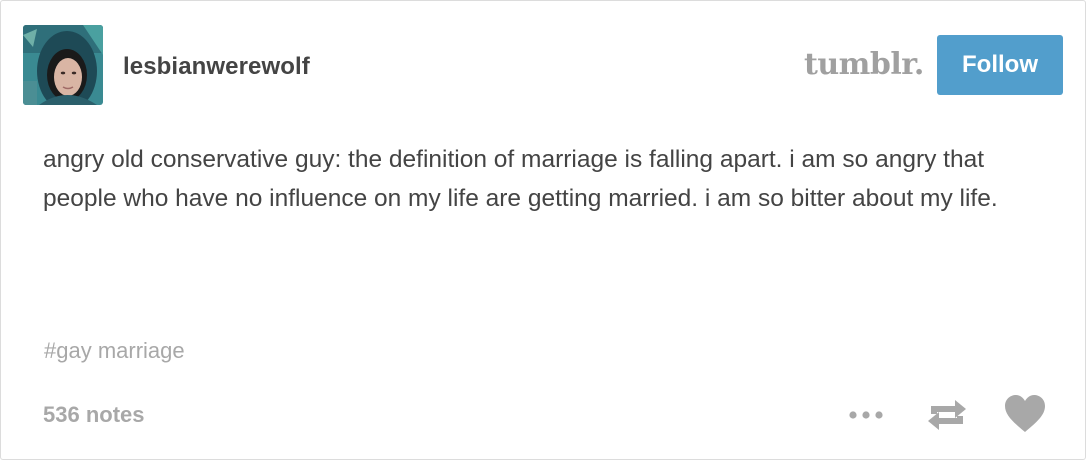 This screenshot has width=1086, height=460. What do you see at coordinates (114, 351) in the screenshot?
I see `tag-link: #gay marriage` at bounding box center [114, 351].